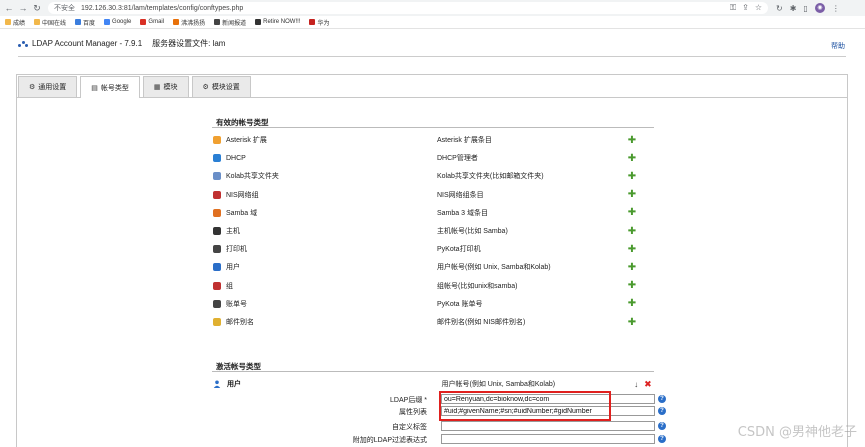 The height and width of the screenshot is (447, 865). I want to click on account-type-desc: 组帐号(比如unix和samba), so click(477, 286).